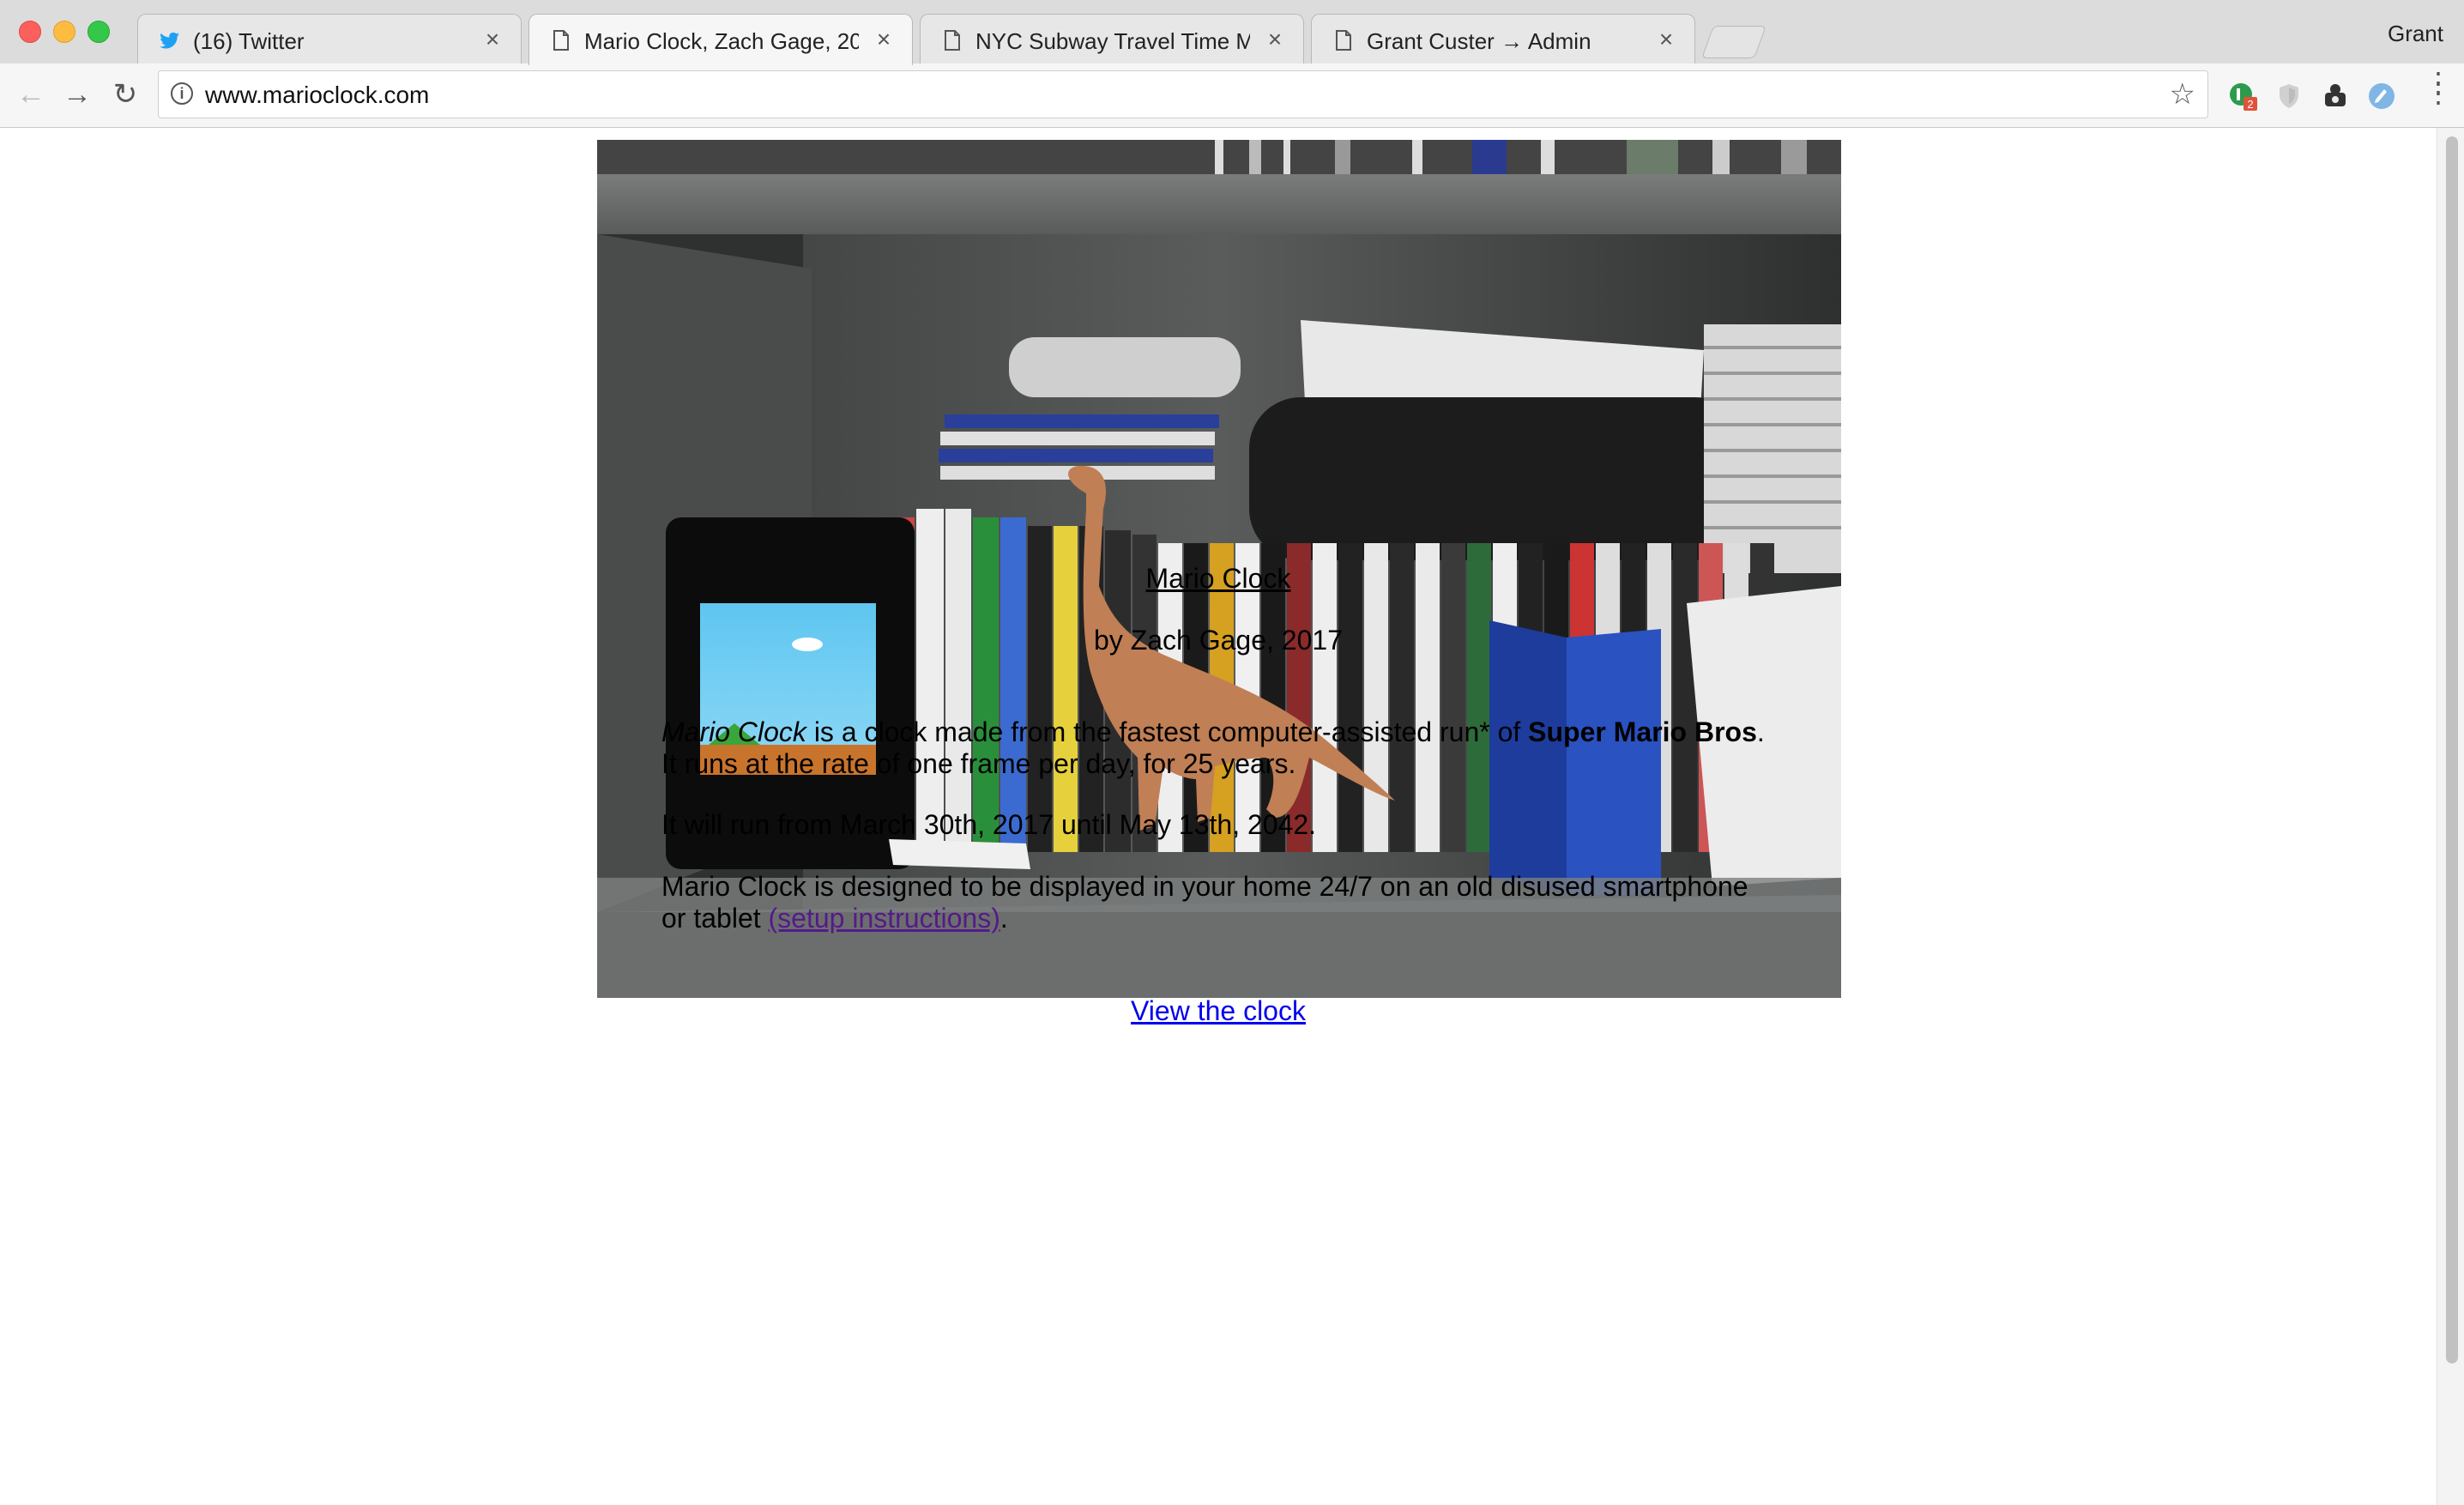 The width and height of the screenshot is (2464, 1505). What do you see at coordinates (2438, 90) in the screenshot?
I see `menu-dots-icon: ⋮ ⋮` at bounding box center [2438, 90].